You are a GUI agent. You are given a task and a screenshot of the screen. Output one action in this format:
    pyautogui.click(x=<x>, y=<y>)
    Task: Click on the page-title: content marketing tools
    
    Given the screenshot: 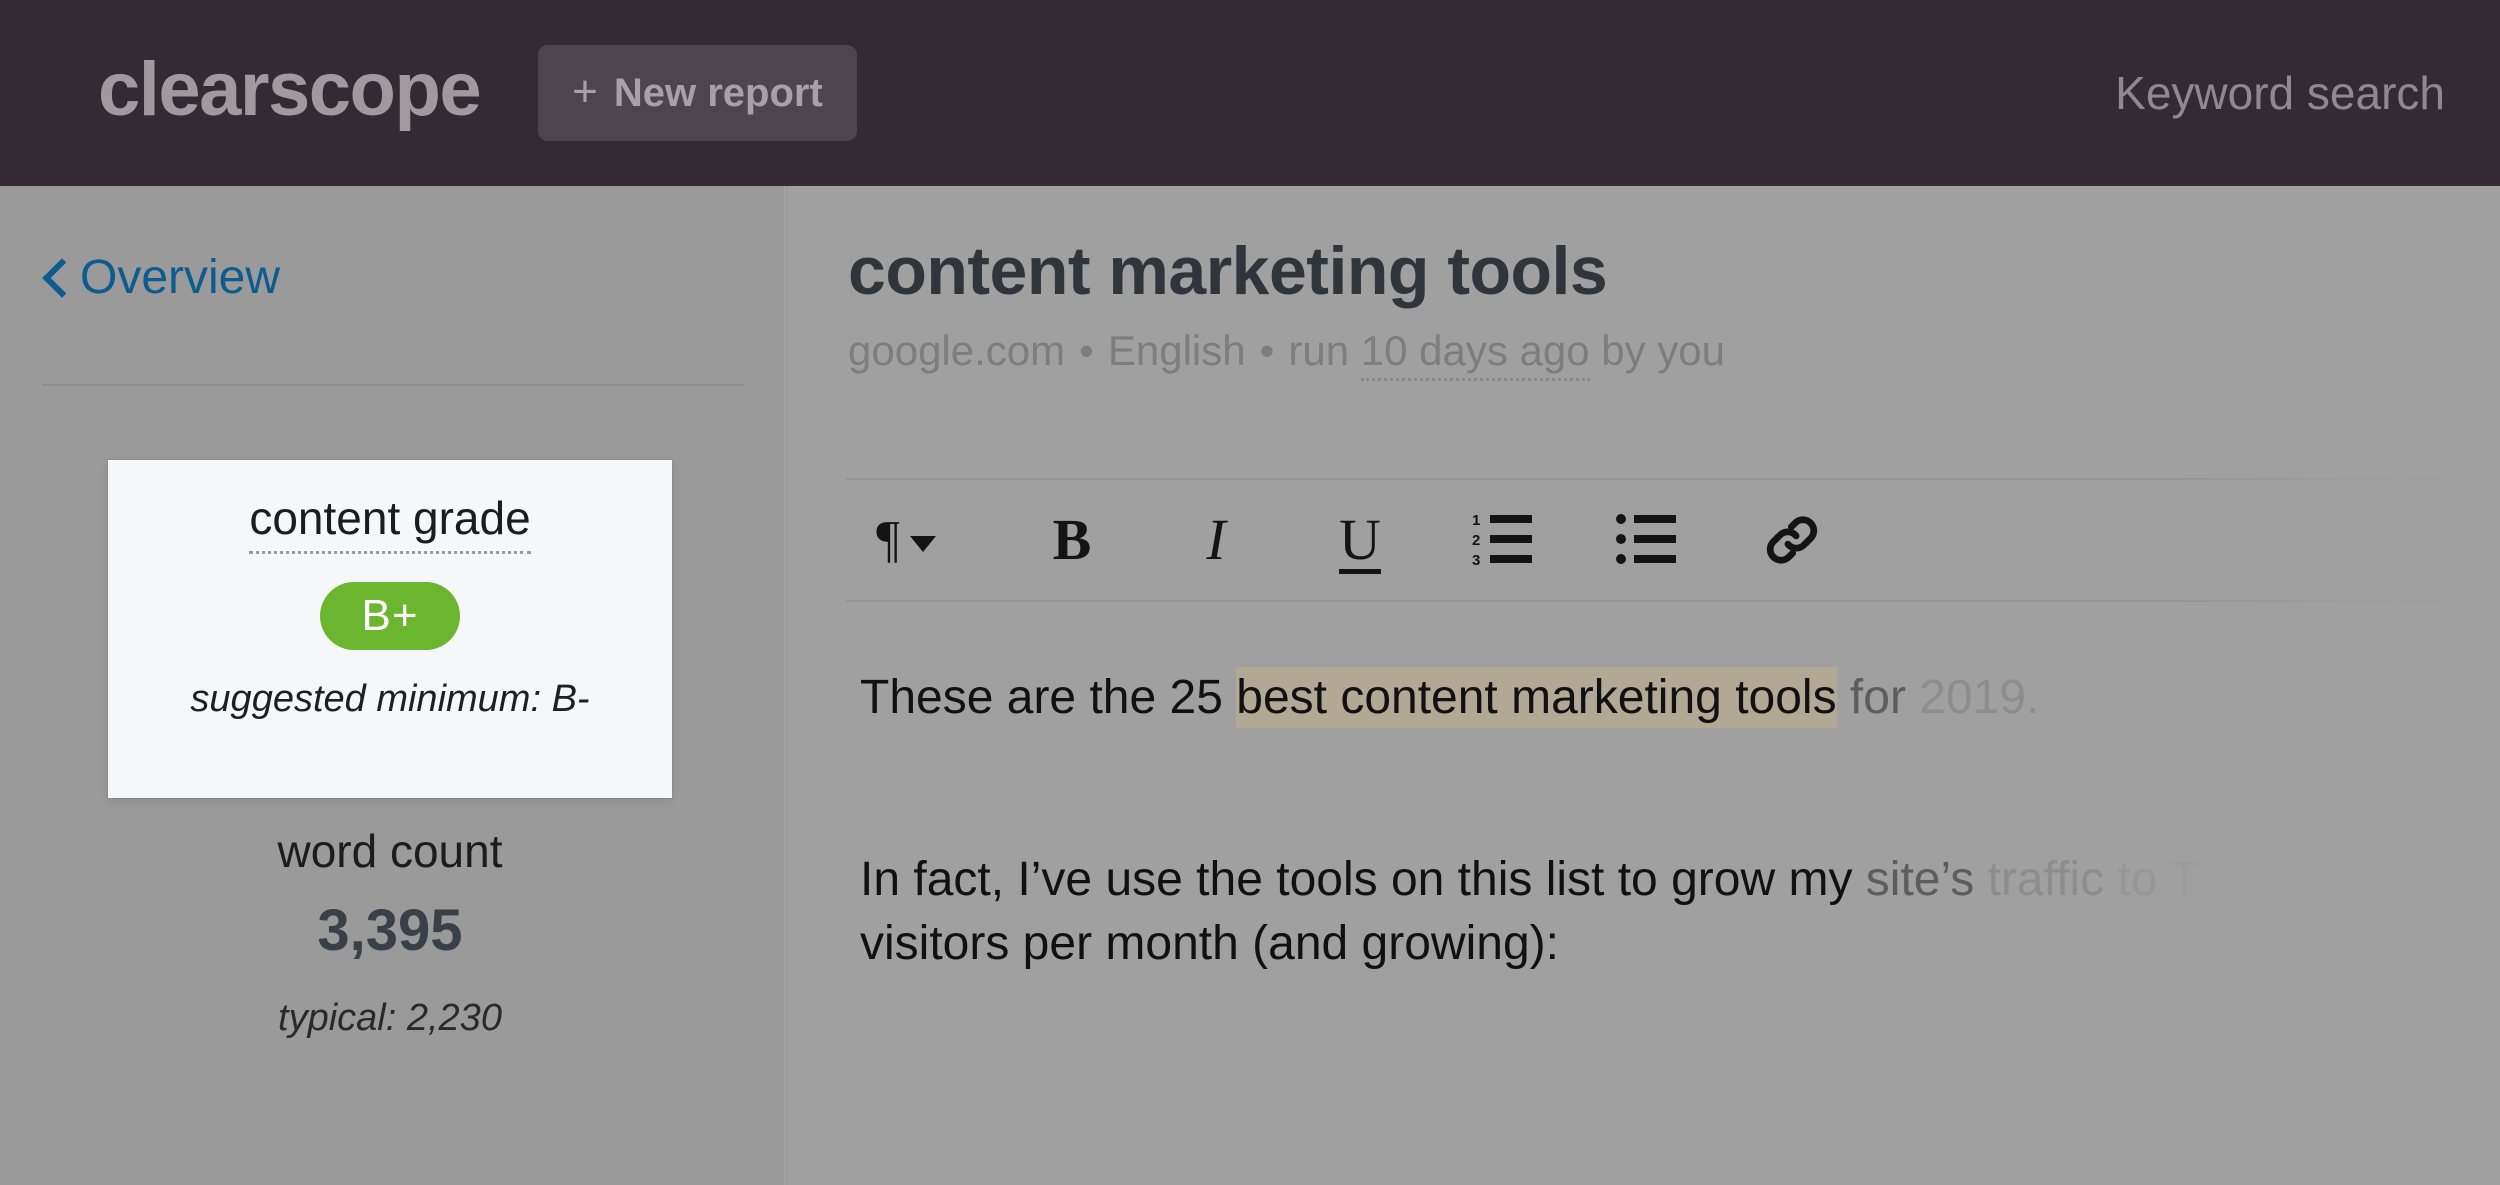 What is the action you would take?
    pyautogui.click(x=1228, y=271)
    